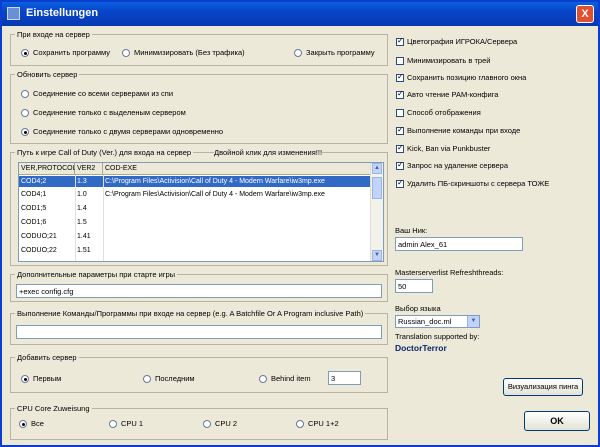 The width and height of the screenshot is (600, 447). What do you see at coordinates (132, 423) in the screenshot?
I see `cpu-option-1-label: CPU 1` at bounding box center [132, 423].